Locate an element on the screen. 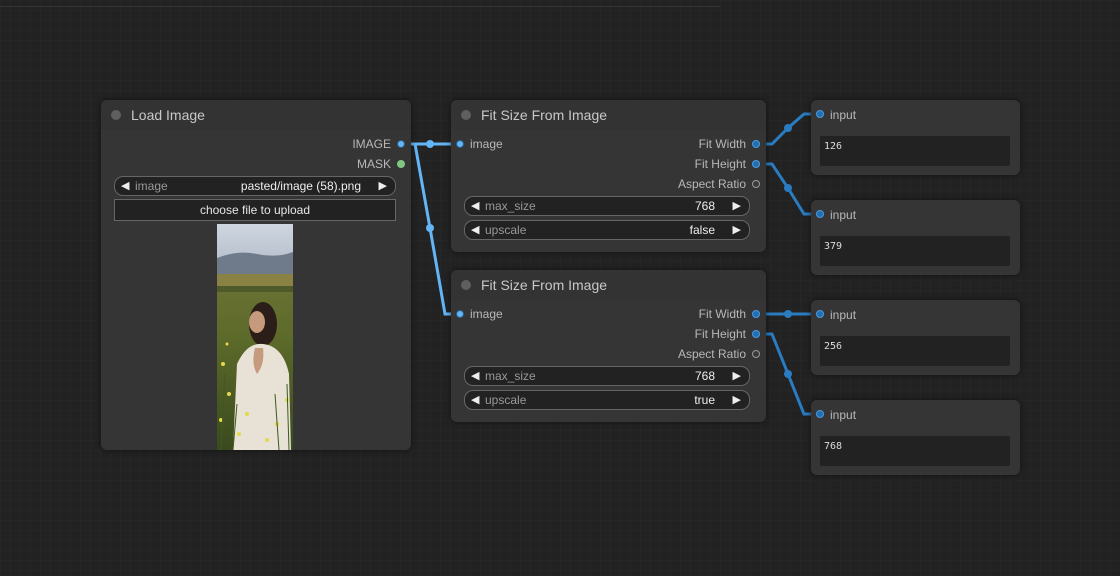 The image size is (1120, 576). node-header: Load Image is located at coordinates (256, 115).